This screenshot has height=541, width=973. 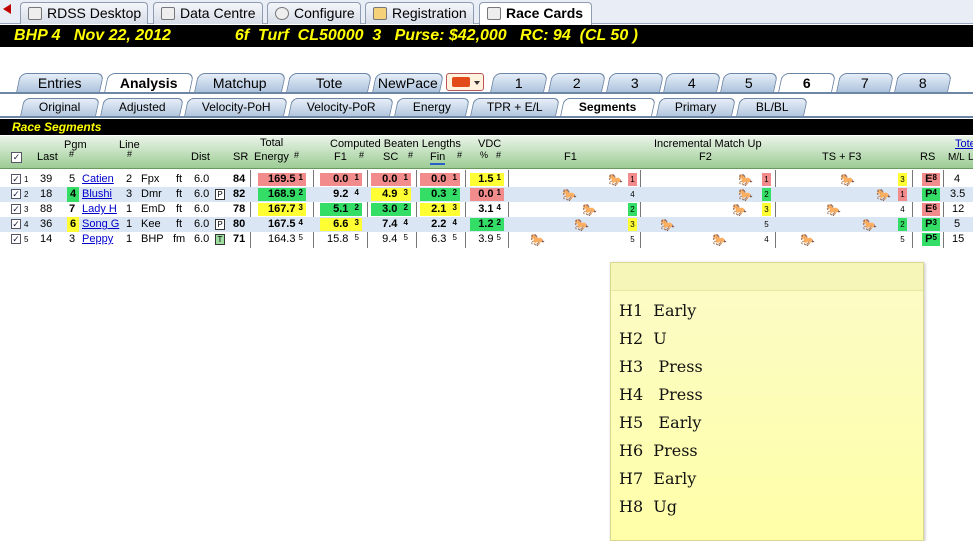 I want to click on tab-analysis: Analysis, so click(x=149, y=83).